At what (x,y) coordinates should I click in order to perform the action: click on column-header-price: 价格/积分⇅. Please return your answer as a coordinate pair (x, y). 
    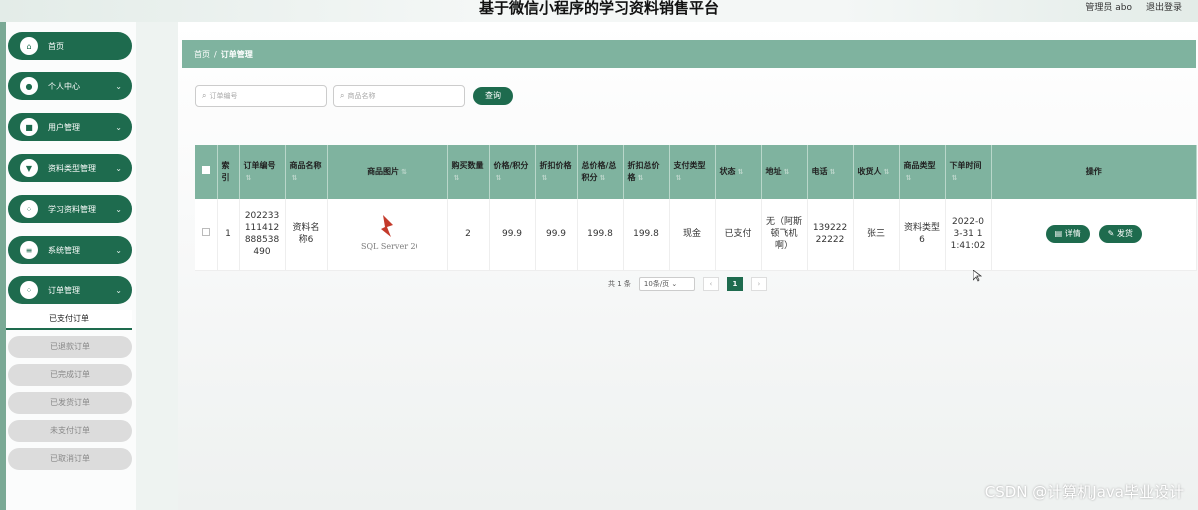
    Looking at the image, I should click on (512, 172).